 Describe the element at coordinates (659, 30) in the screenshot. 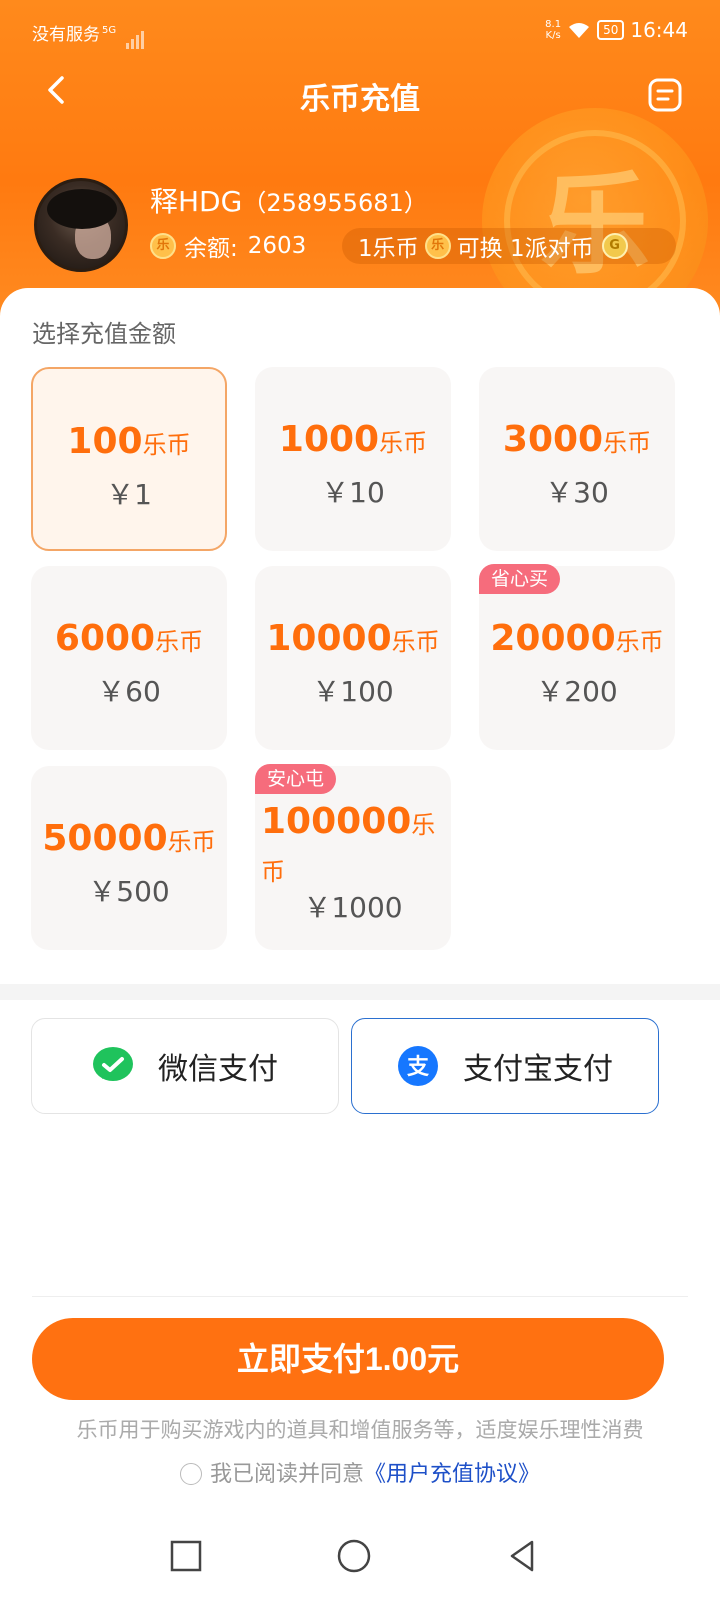

I see `clock: 16:44` at that location.